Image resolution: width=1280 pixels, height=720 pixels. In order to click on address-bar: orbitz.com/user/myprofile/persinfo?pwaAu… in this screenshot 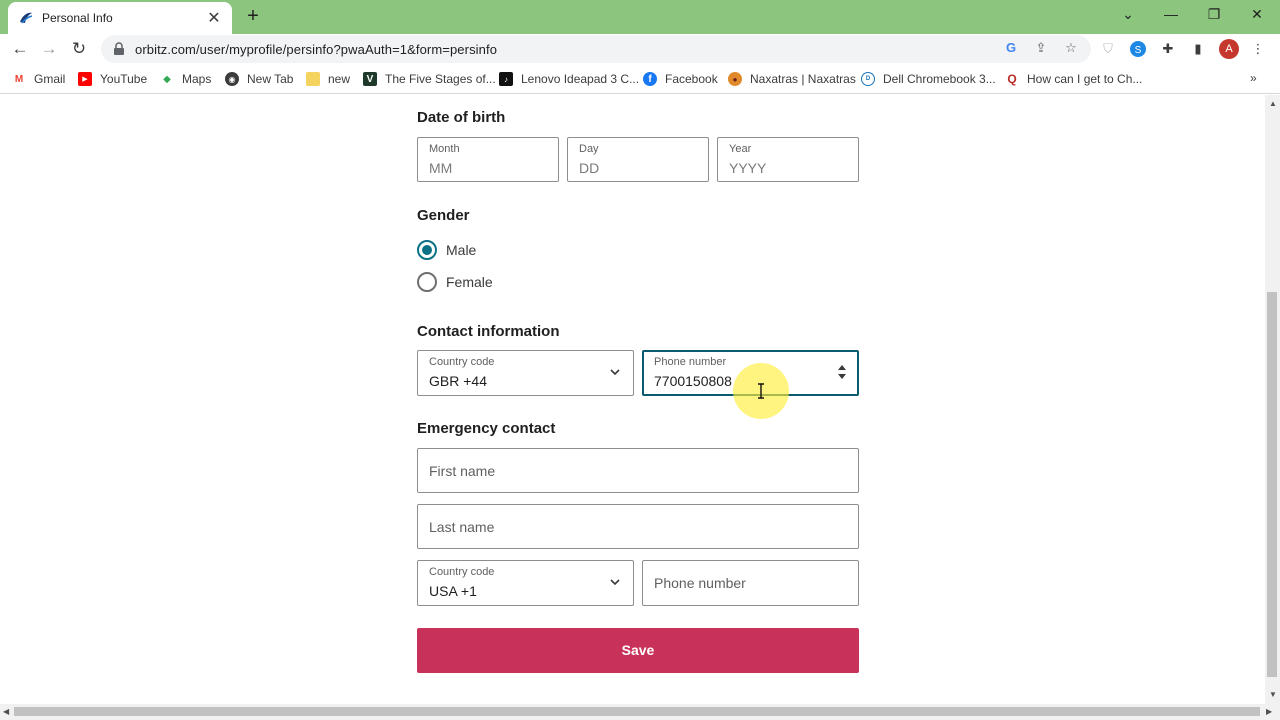, I will do `click(596, 49)`.